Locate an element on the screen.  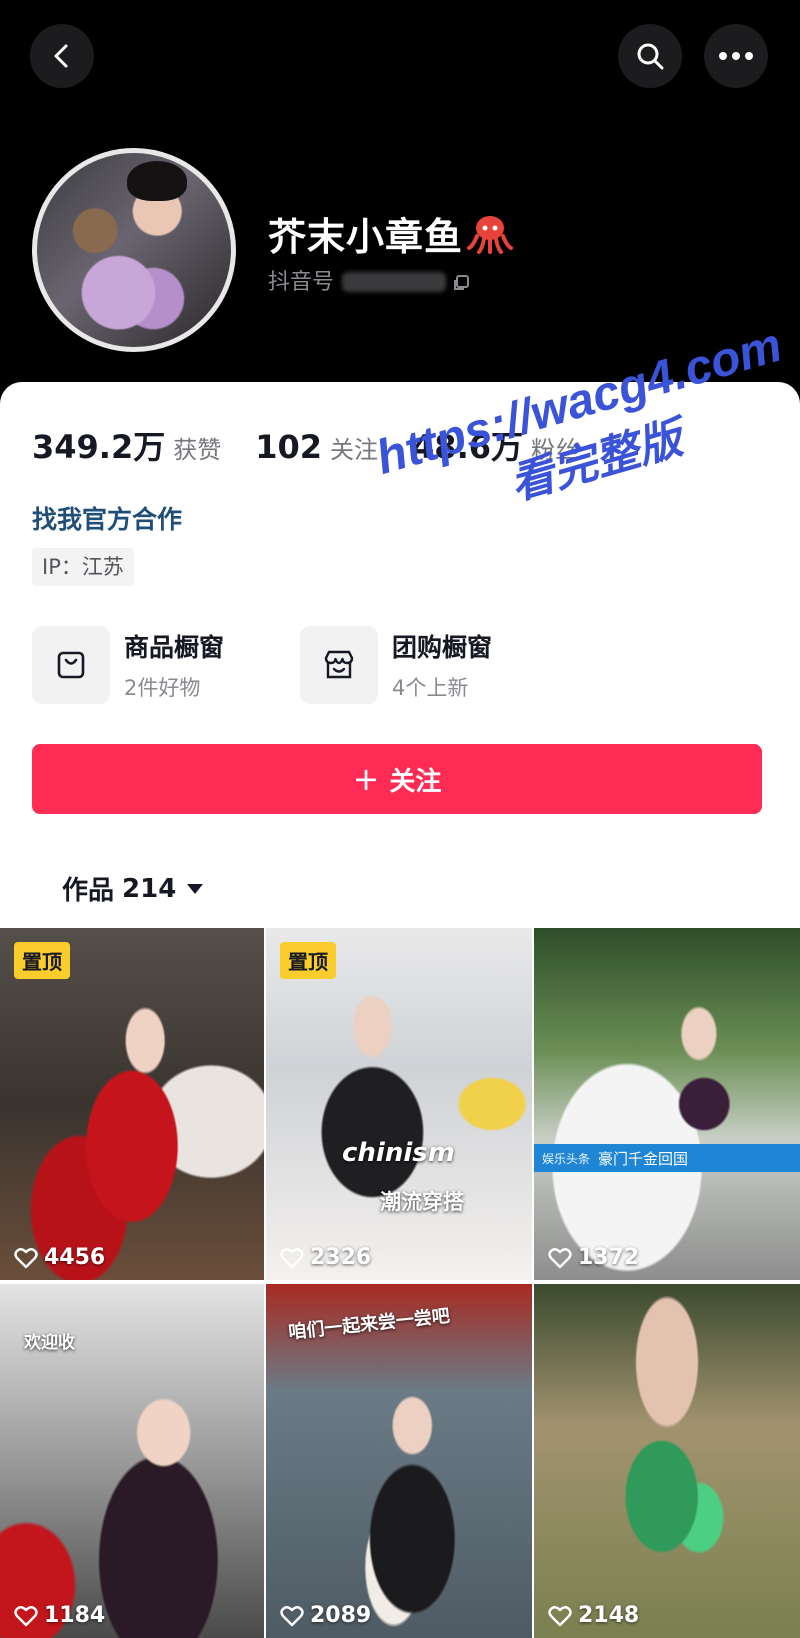
nickname: 芥末小章鱼 is located at coordinates (391, 233).